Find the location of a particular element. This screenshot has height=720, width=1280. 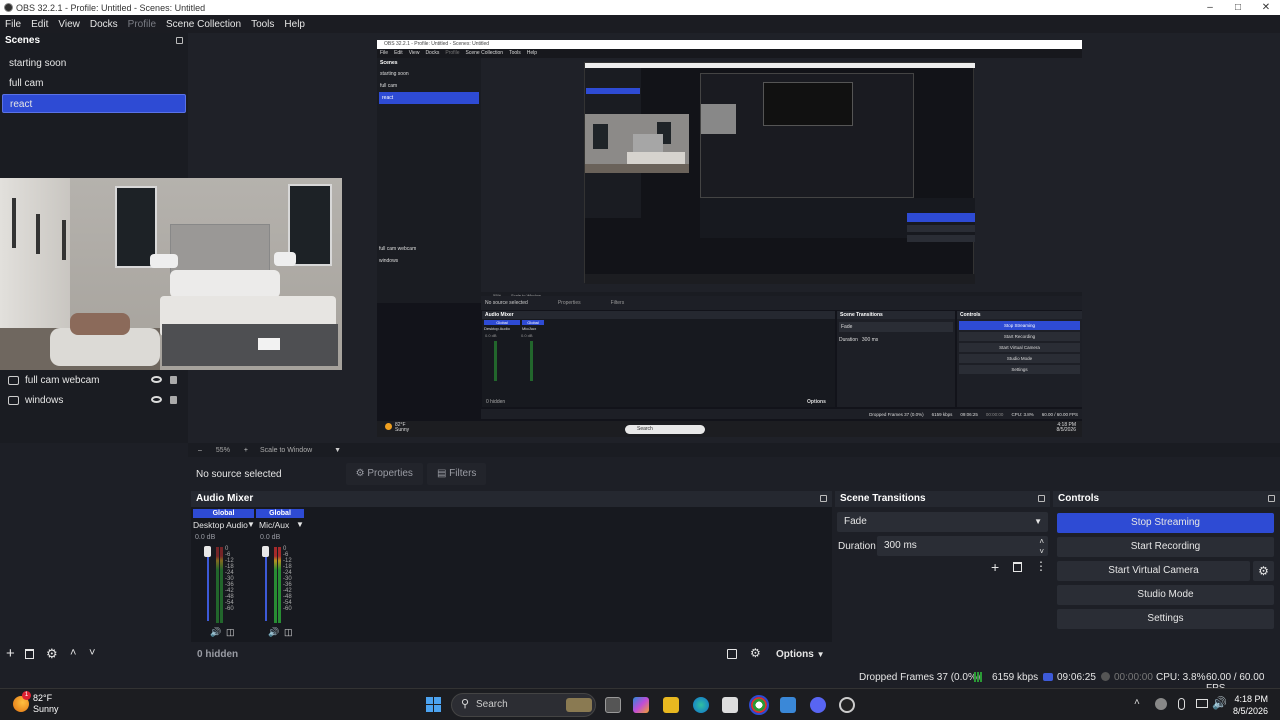

tray-app-icon is located at coordinates (1161, 704).